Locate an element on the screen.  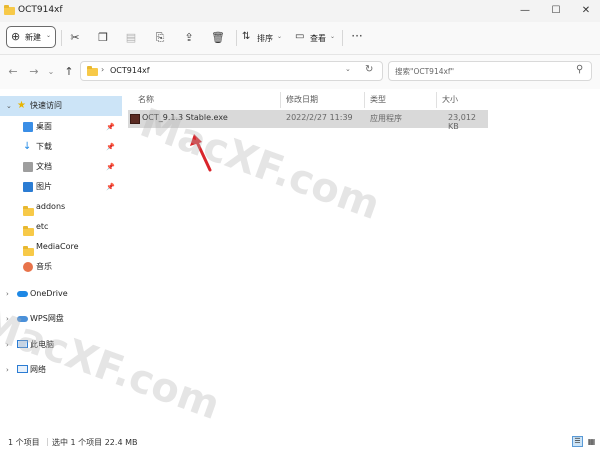
view-label: 查看 is located at coordinates (318, 38).